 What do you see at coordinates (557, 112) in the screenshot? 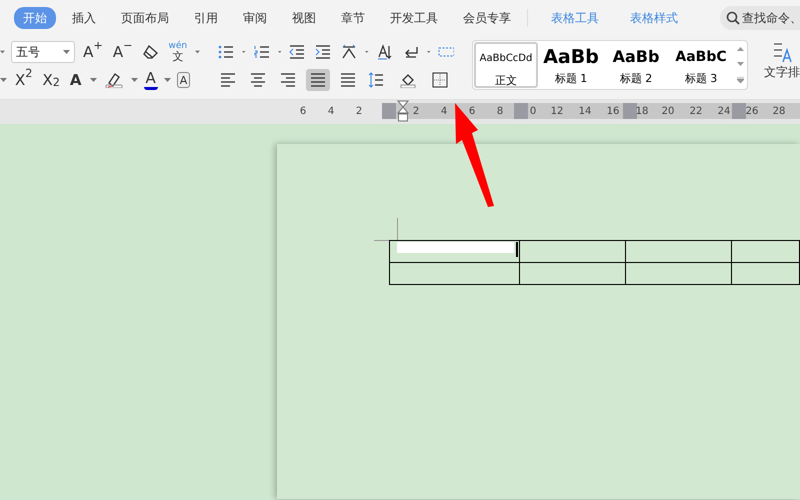
I see `ruler-number: 12` at bounding box center [557, 112].